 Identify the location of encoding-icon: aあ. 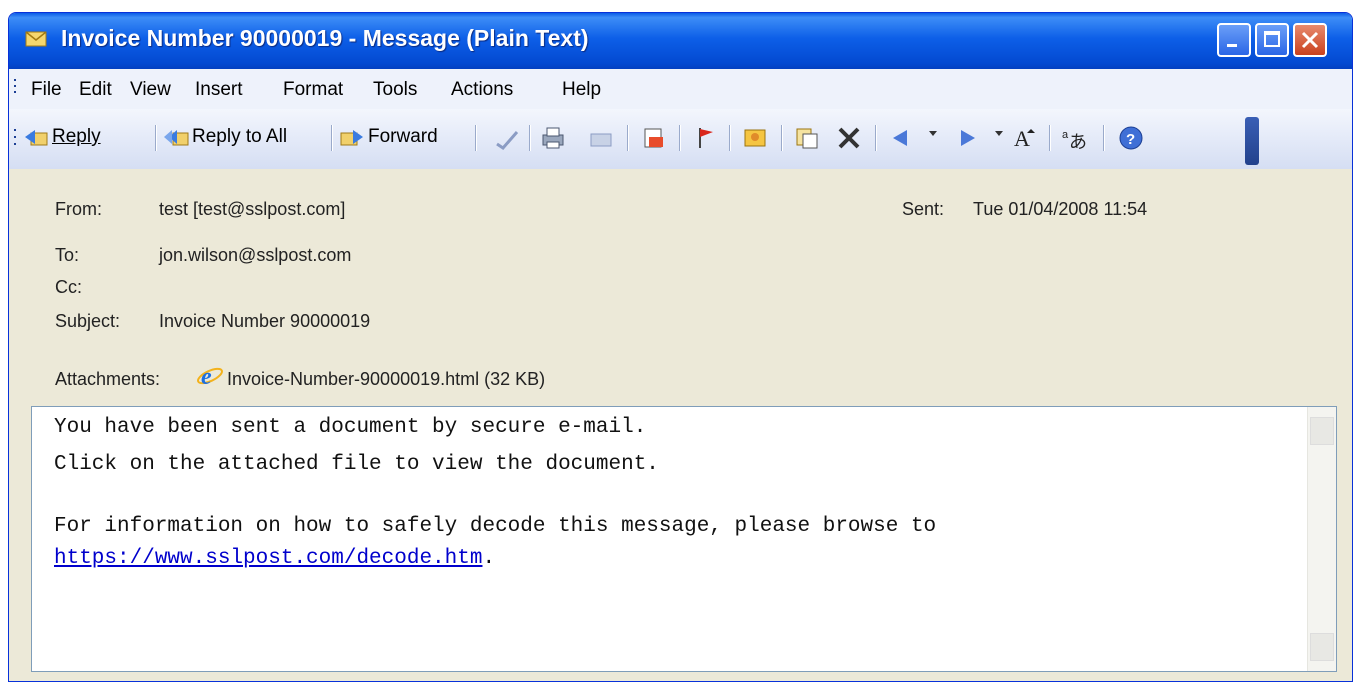
(1075, 138).